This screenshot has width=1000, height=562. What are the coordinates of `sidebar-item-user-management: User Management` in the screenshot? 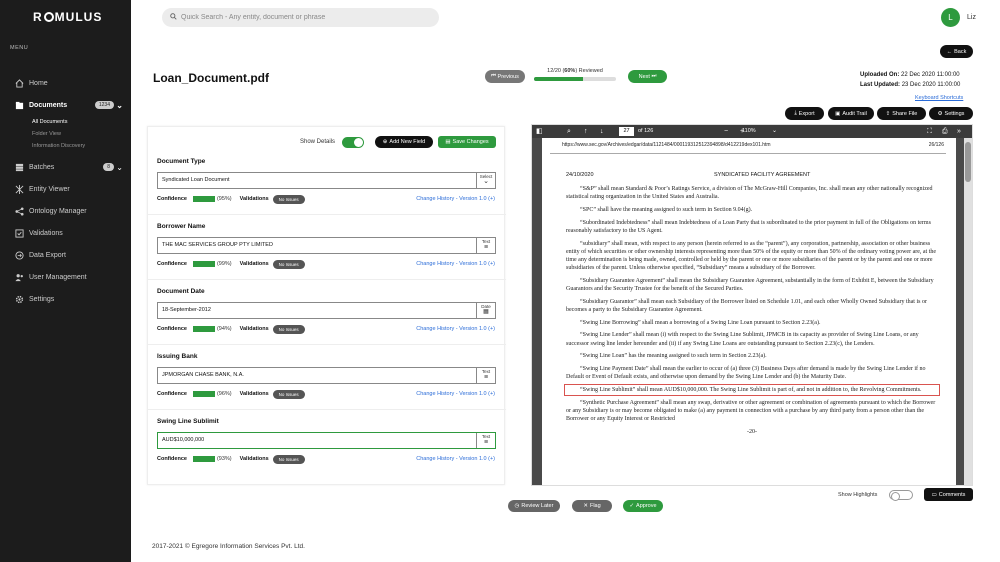 It's located at (65, 277).